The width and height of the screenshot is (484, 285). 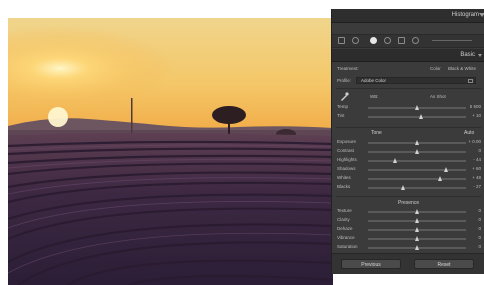 What do you see at coordinates (476, 168) in the screenshot?
I see `slider-value-shadows: + 60` at bounding box center [476, 168].